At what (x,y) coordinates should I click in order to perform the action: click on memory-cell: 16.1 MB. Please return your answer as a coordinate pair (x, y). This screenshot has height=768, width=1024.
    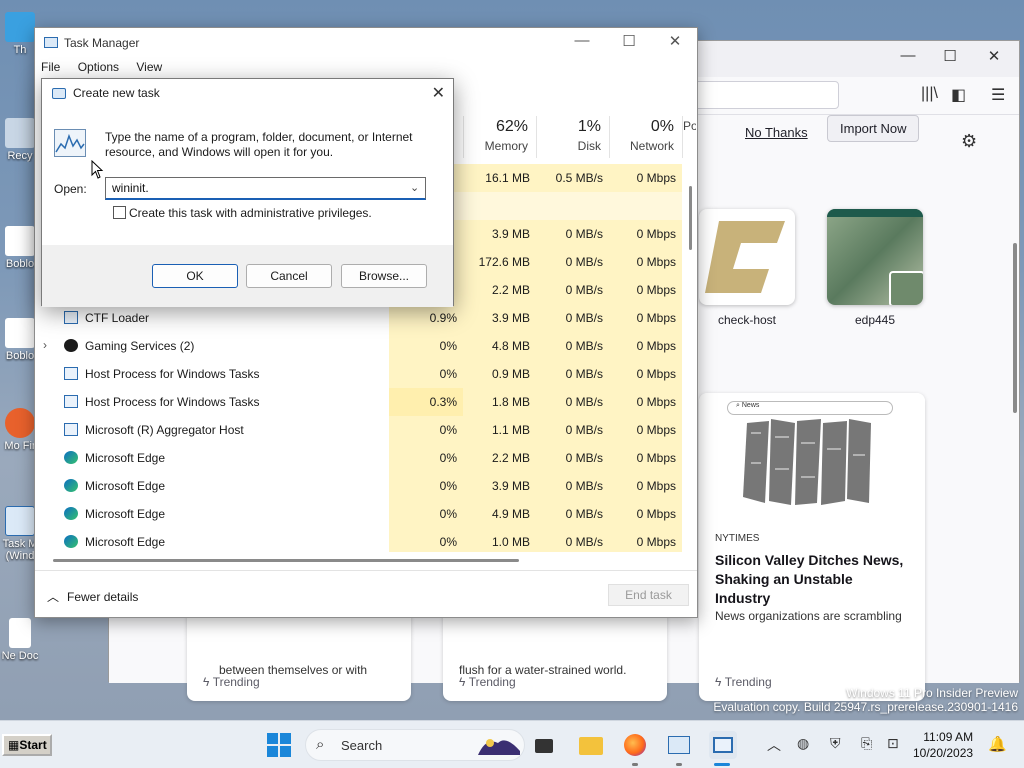
    Looking at the image, I should click on (499, 178).